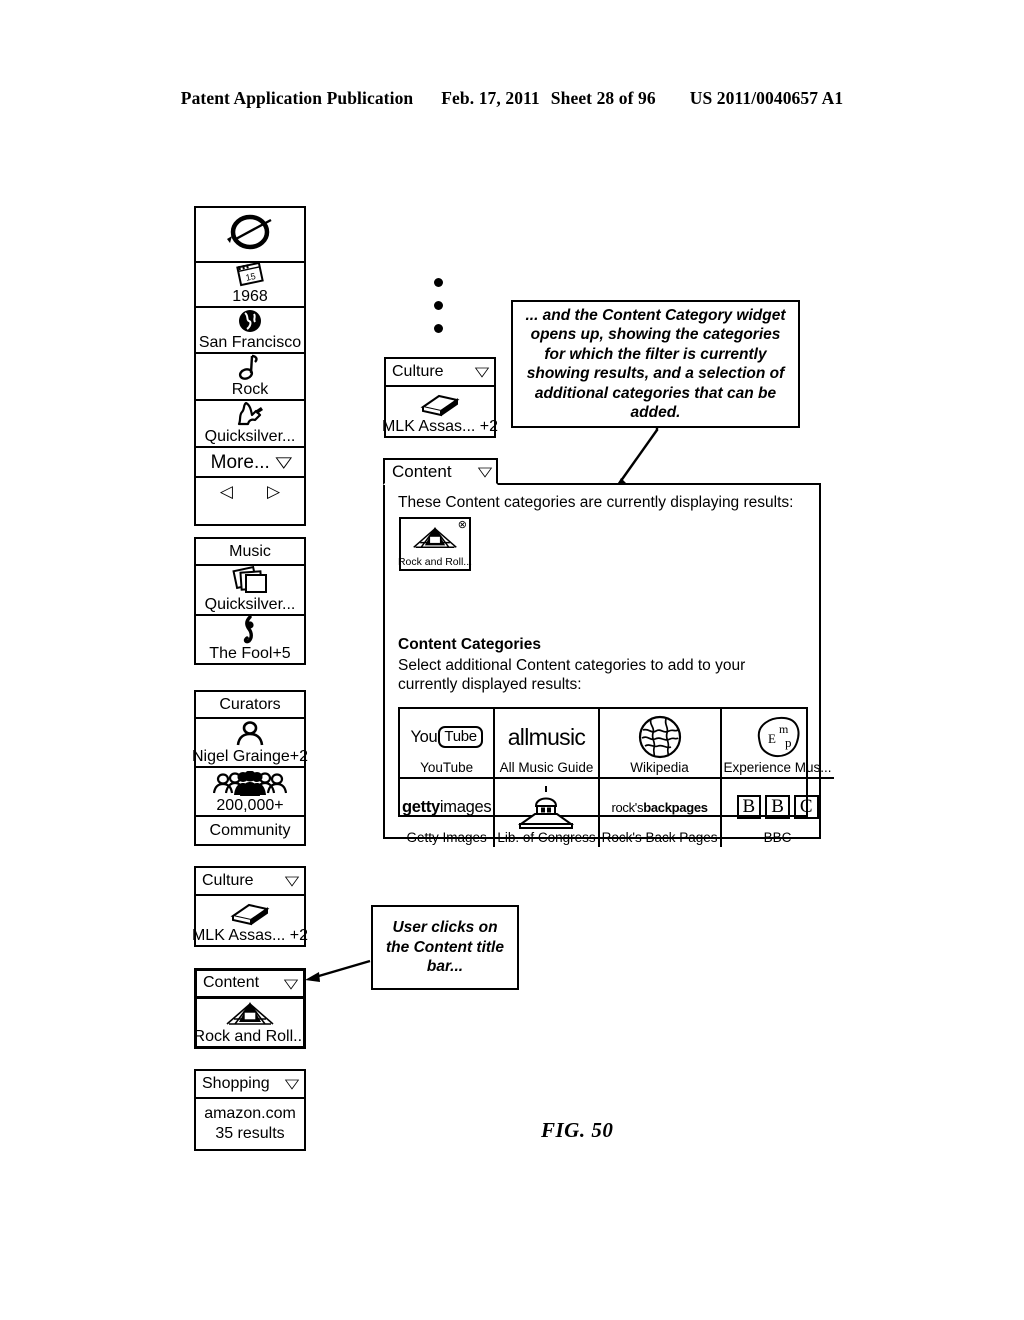 The height and width of the screenshot is (1320, 1024). What do you see at coordinates (250, 552) in the screenshot?
I see `music-widget-title: Music` at bounding box center [250, 552].